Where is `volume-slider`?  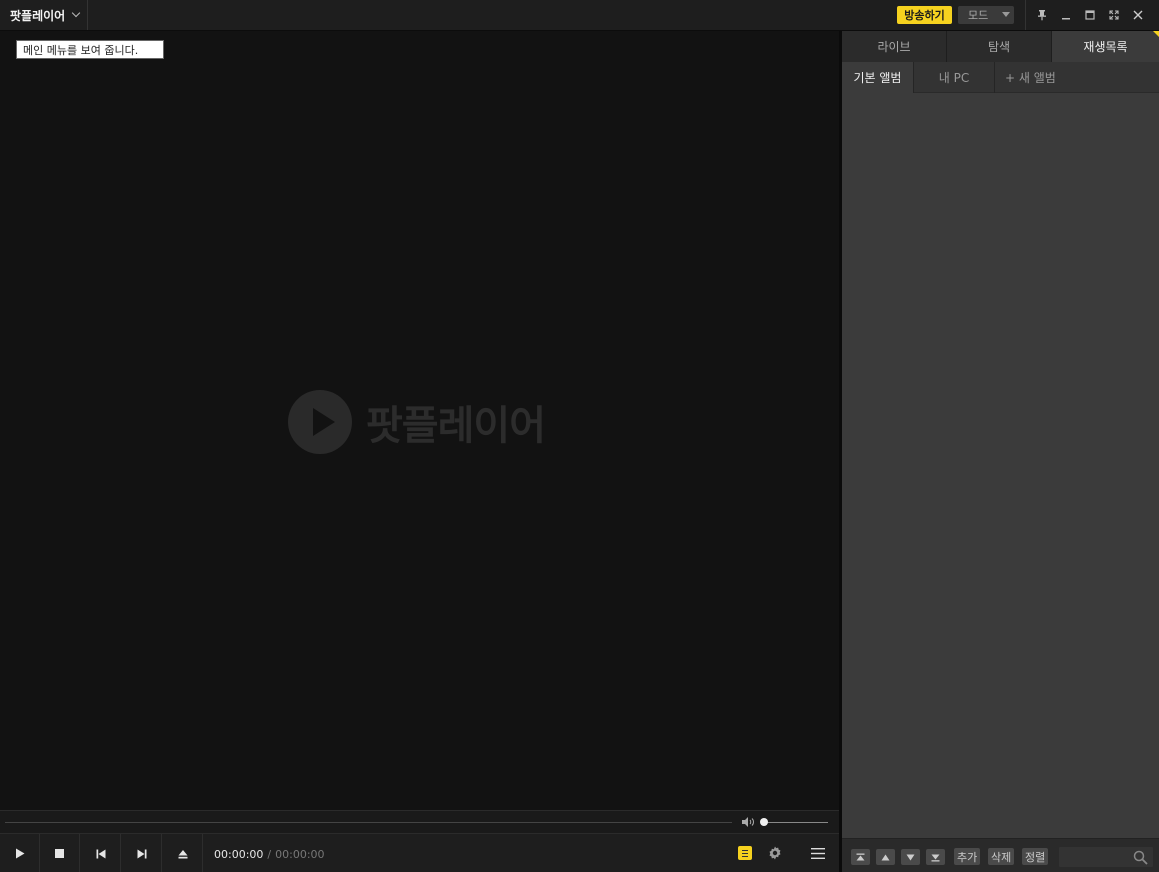
volume-slider is located at coordinates (796, 822).